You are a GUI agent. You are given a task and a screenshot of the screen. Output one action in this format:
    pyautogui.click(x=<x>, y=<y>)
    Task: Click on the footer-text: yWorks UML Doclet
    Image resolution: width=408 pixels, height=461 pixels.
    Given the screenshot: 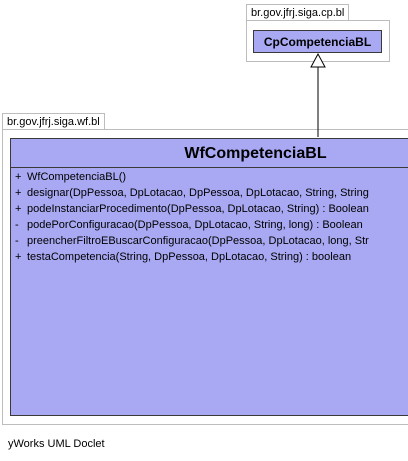 What is the action you would take?
    pyautogui.click(x=56, y=444)
    